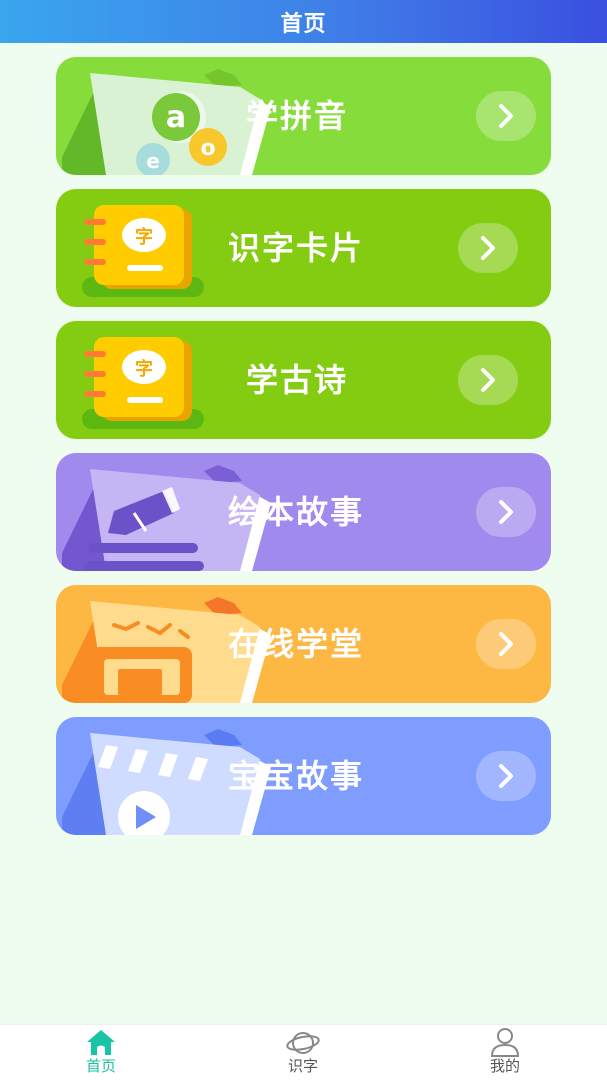 This screenshot has width=607, height=1080. I want to click on user-icon, so click(505, 1042).